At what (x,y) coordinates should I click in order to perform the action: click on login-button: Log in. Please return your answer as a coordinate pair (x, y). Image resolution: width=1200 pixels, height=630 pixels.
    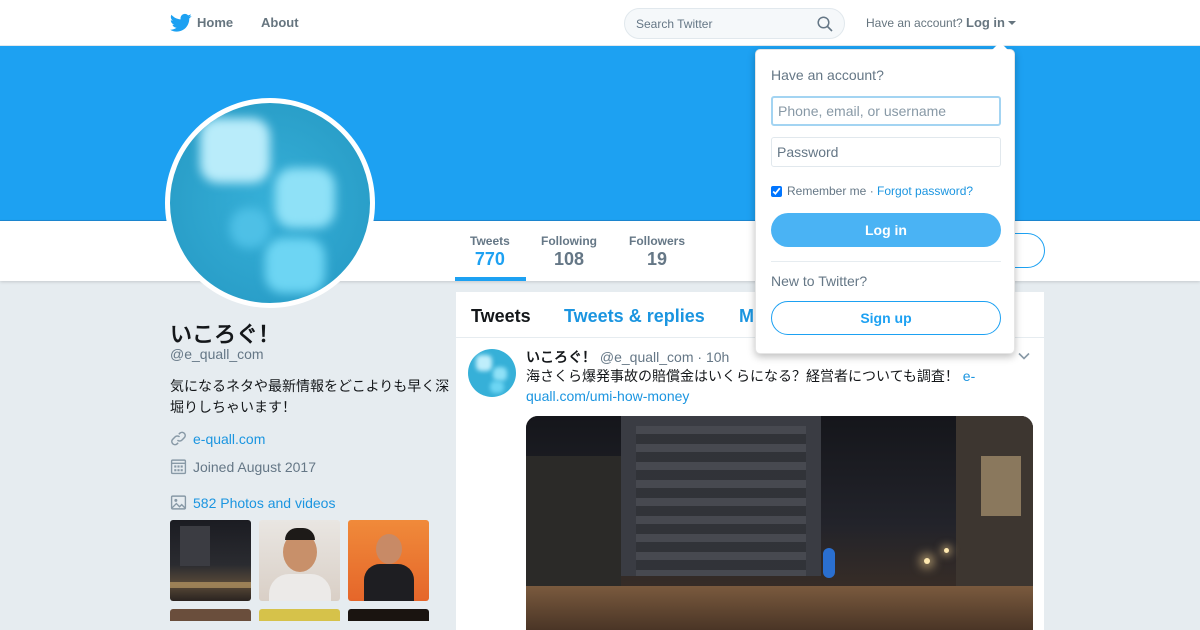
    Looking at the image, I should click on (886, 230).